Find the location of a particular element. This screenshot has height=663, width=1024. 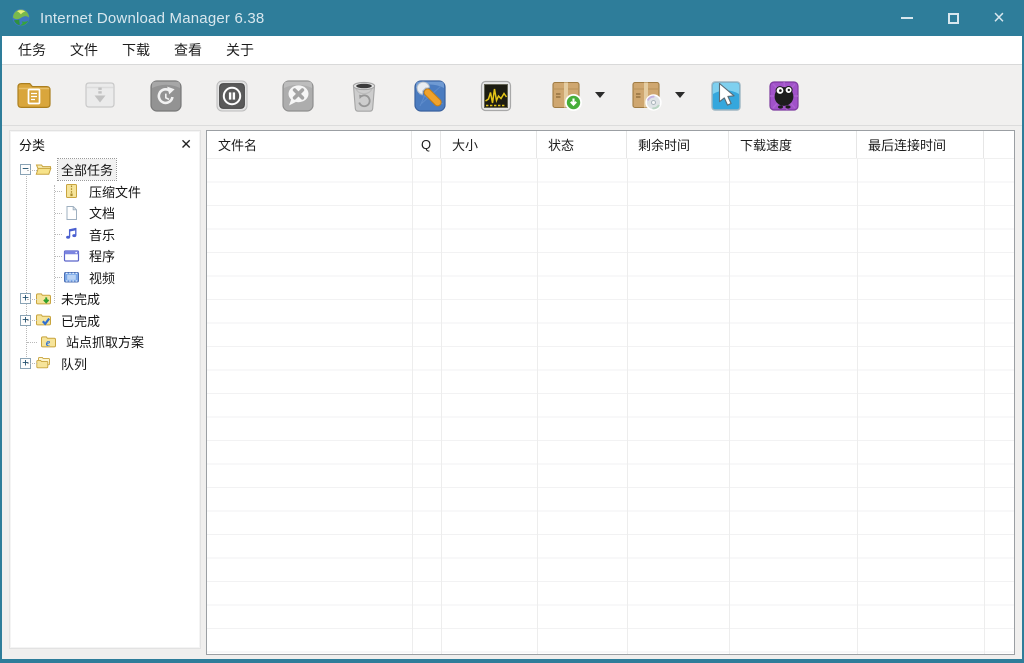

menu-about: 关于 is located at coordinates (240, 50).